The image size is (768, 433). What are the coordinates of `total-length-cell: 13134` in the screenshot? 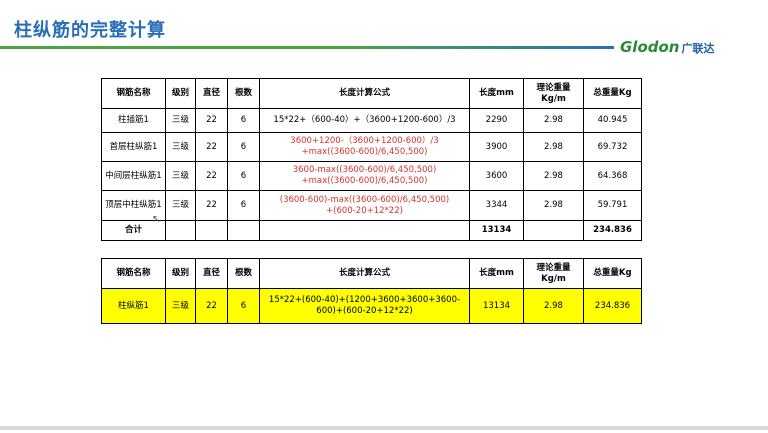 It's located at (496, 230).